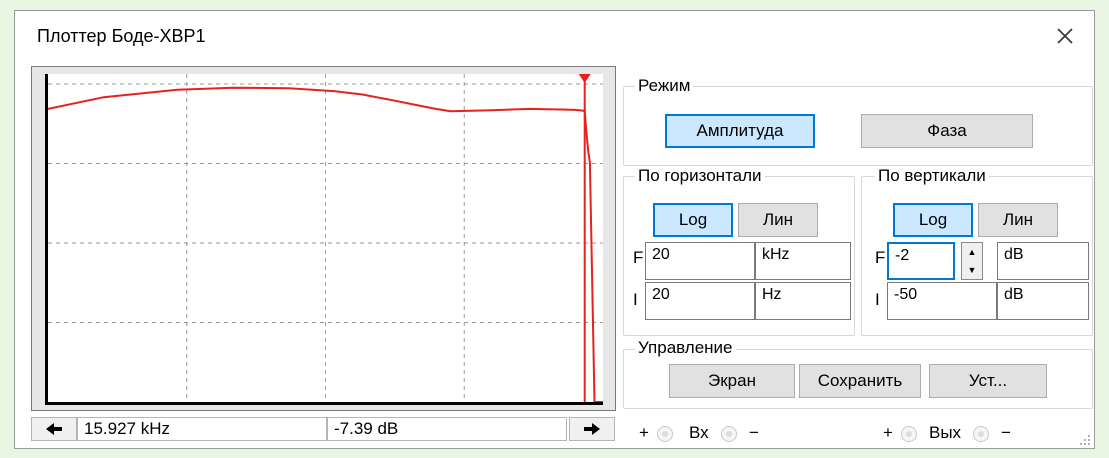  Describe the element at coordinates (933, 220) in the screenshot. I see `vertical-log-button: Log` at that location.